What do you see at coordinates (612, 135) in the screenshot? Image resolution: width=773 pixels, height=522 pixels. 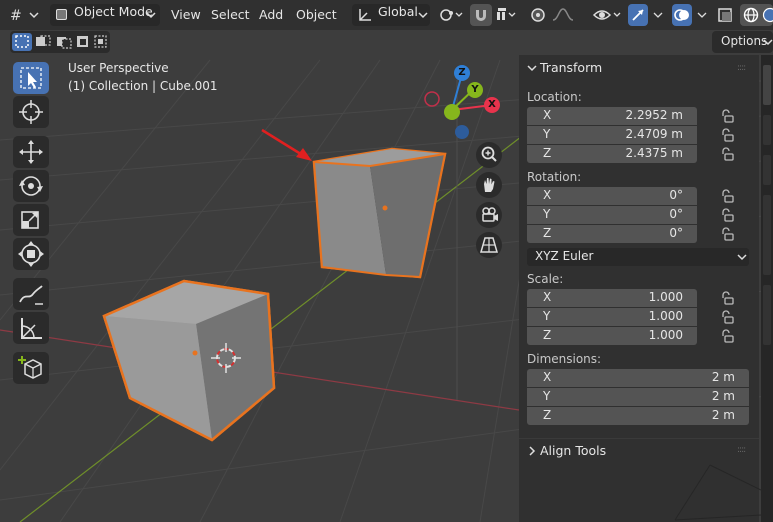 I see `location-y-field: Y 2.4709 m` at bounding box center [612, 135].